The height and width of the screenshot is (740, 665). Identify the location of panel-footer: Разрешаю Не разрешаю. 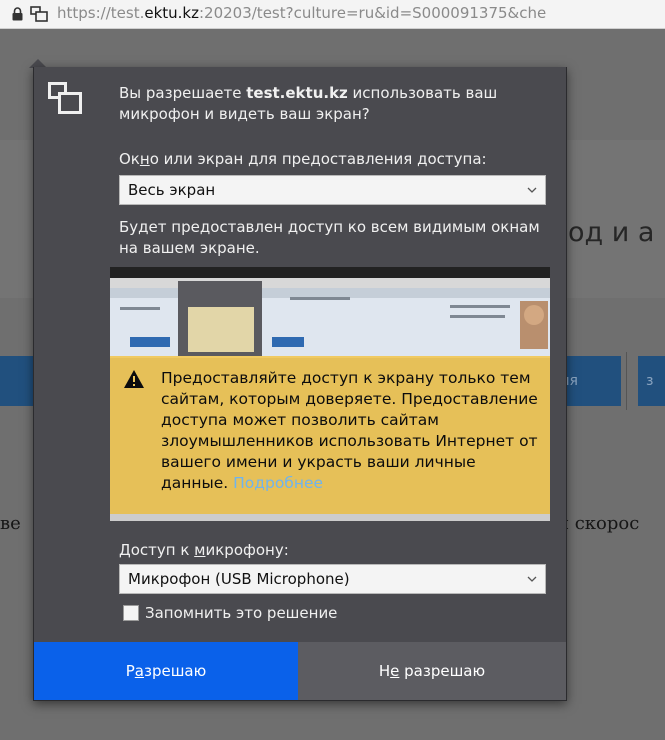
(300, 671).